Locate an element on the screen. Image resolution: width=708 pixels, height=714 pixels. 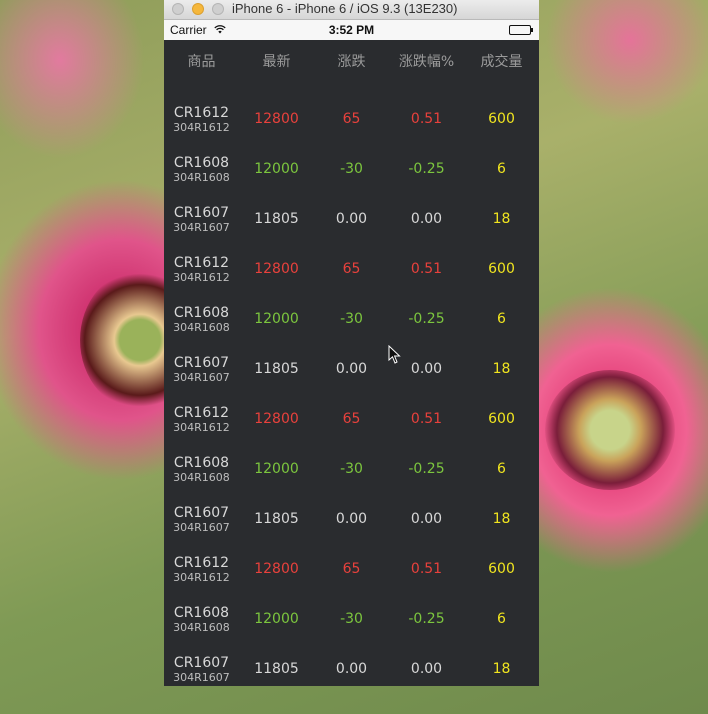
window-close-button is located at coordinates (178, 9).